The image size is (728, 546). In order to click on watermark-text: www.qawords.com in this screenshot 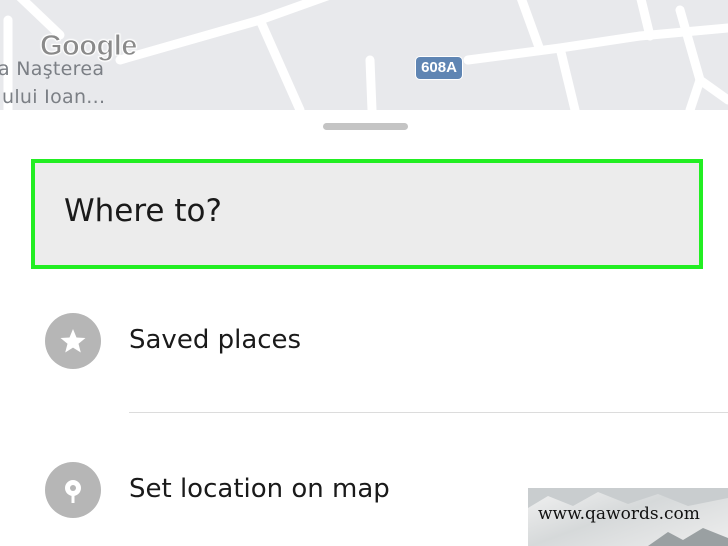, I will do `click(619, 514)`.